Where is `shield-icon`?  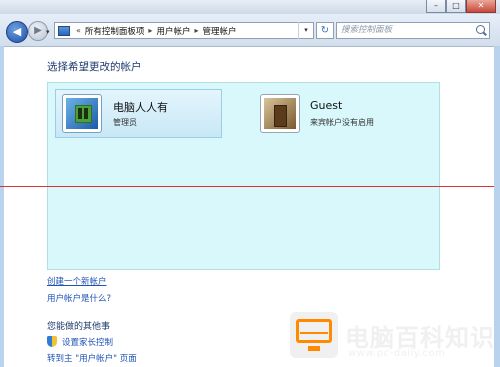
shield-icon is located at coordinates (52, 341).